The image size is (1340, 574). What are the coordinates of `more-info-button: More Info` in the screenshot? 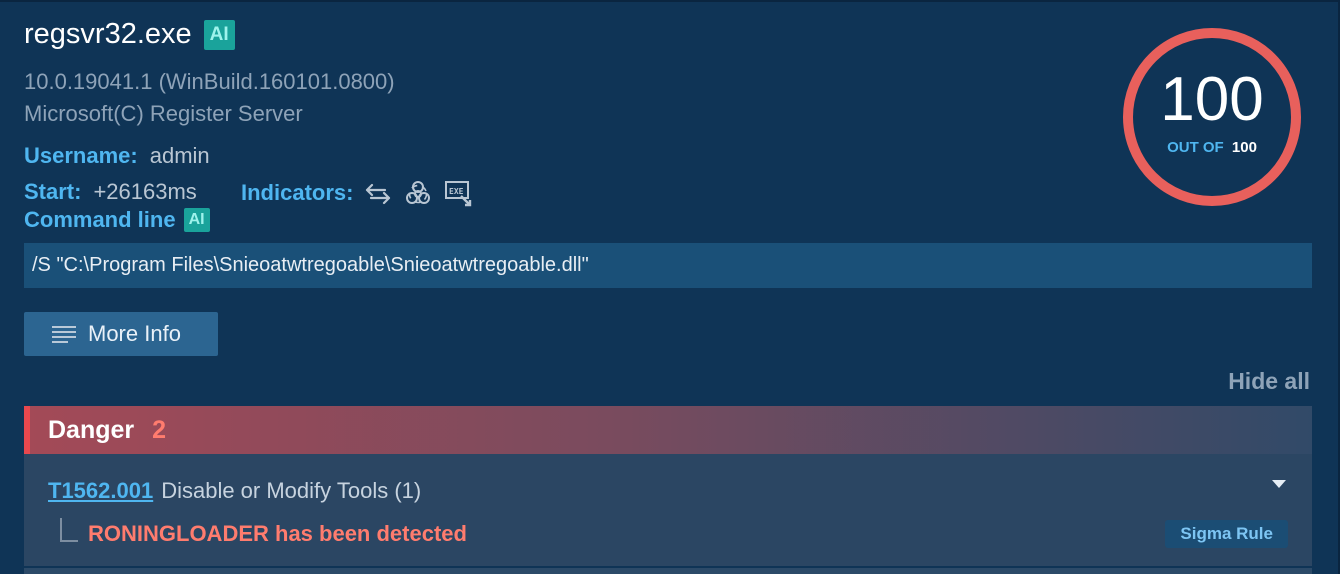 It's located at (121, 334).